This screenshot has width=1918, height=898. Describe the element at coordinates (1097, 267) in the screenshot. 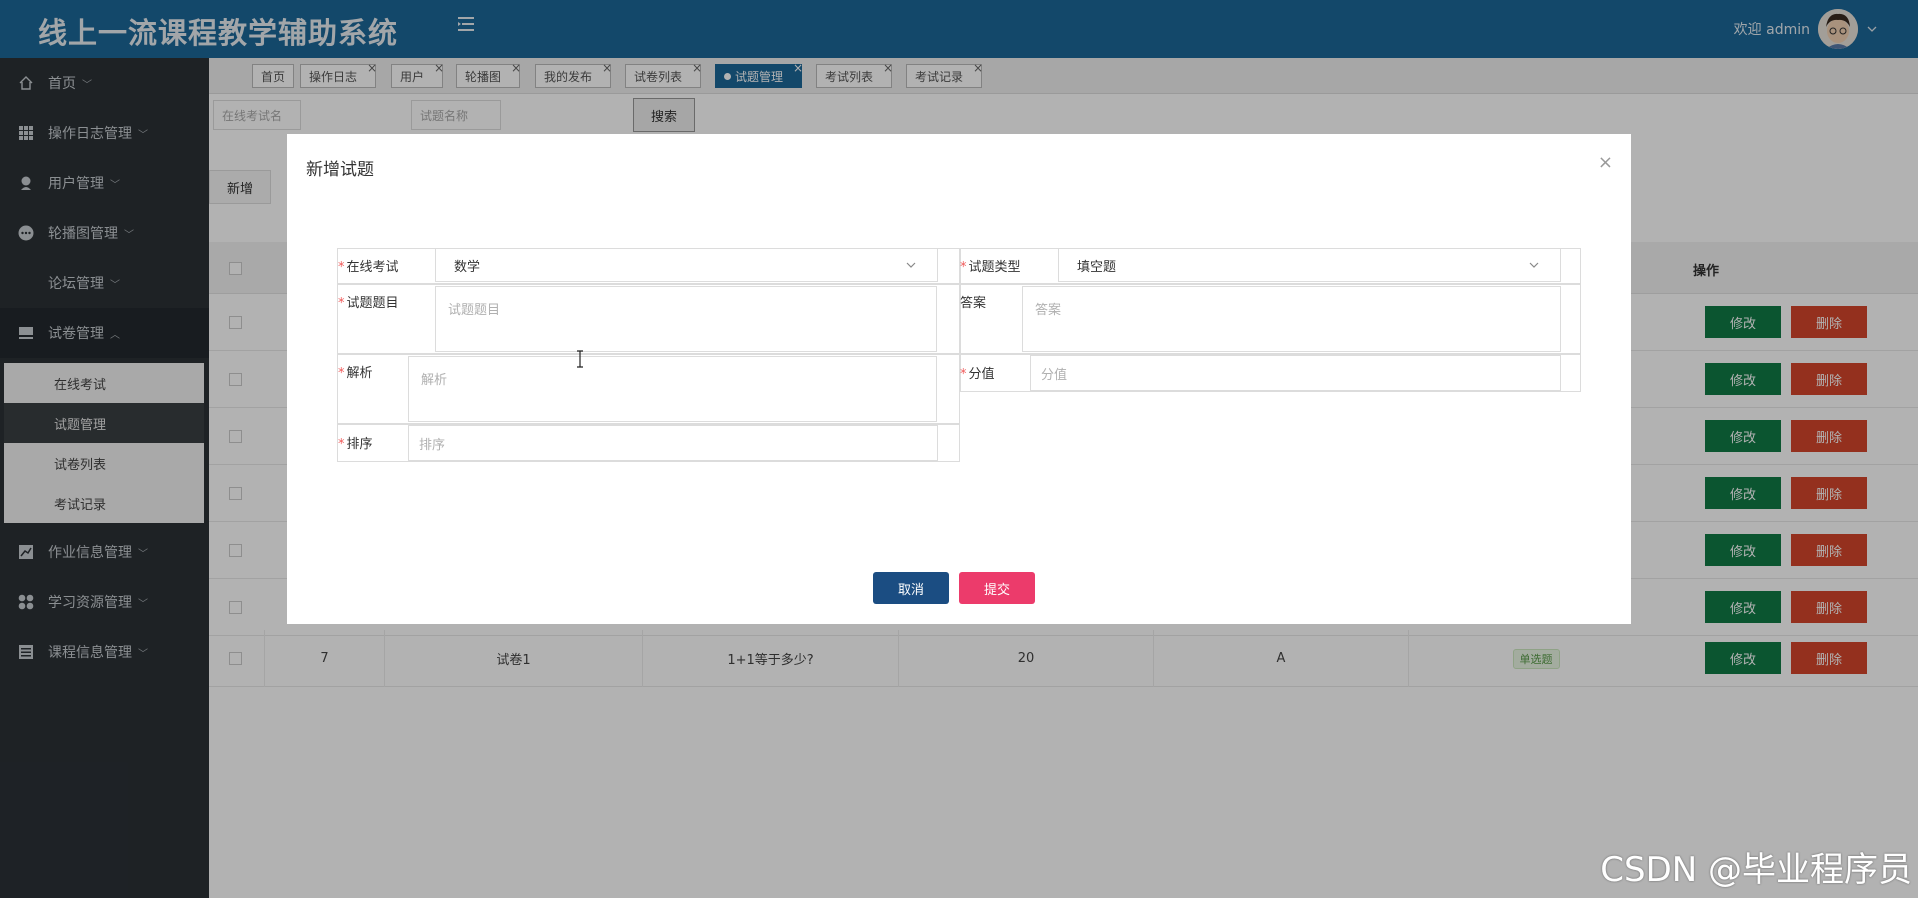

I see `type-select-value: 填空题` at that location.